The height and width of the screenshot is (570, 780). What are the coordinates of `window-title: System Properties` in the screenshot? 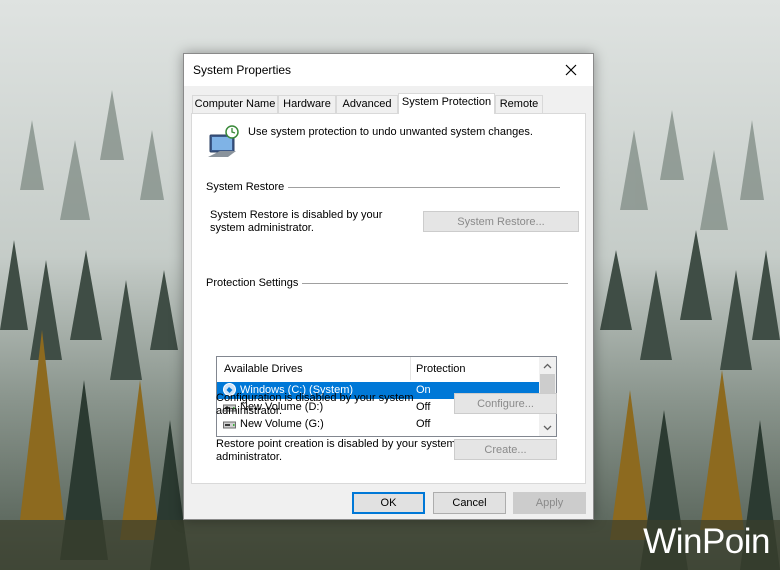 It's located at (242, 70).